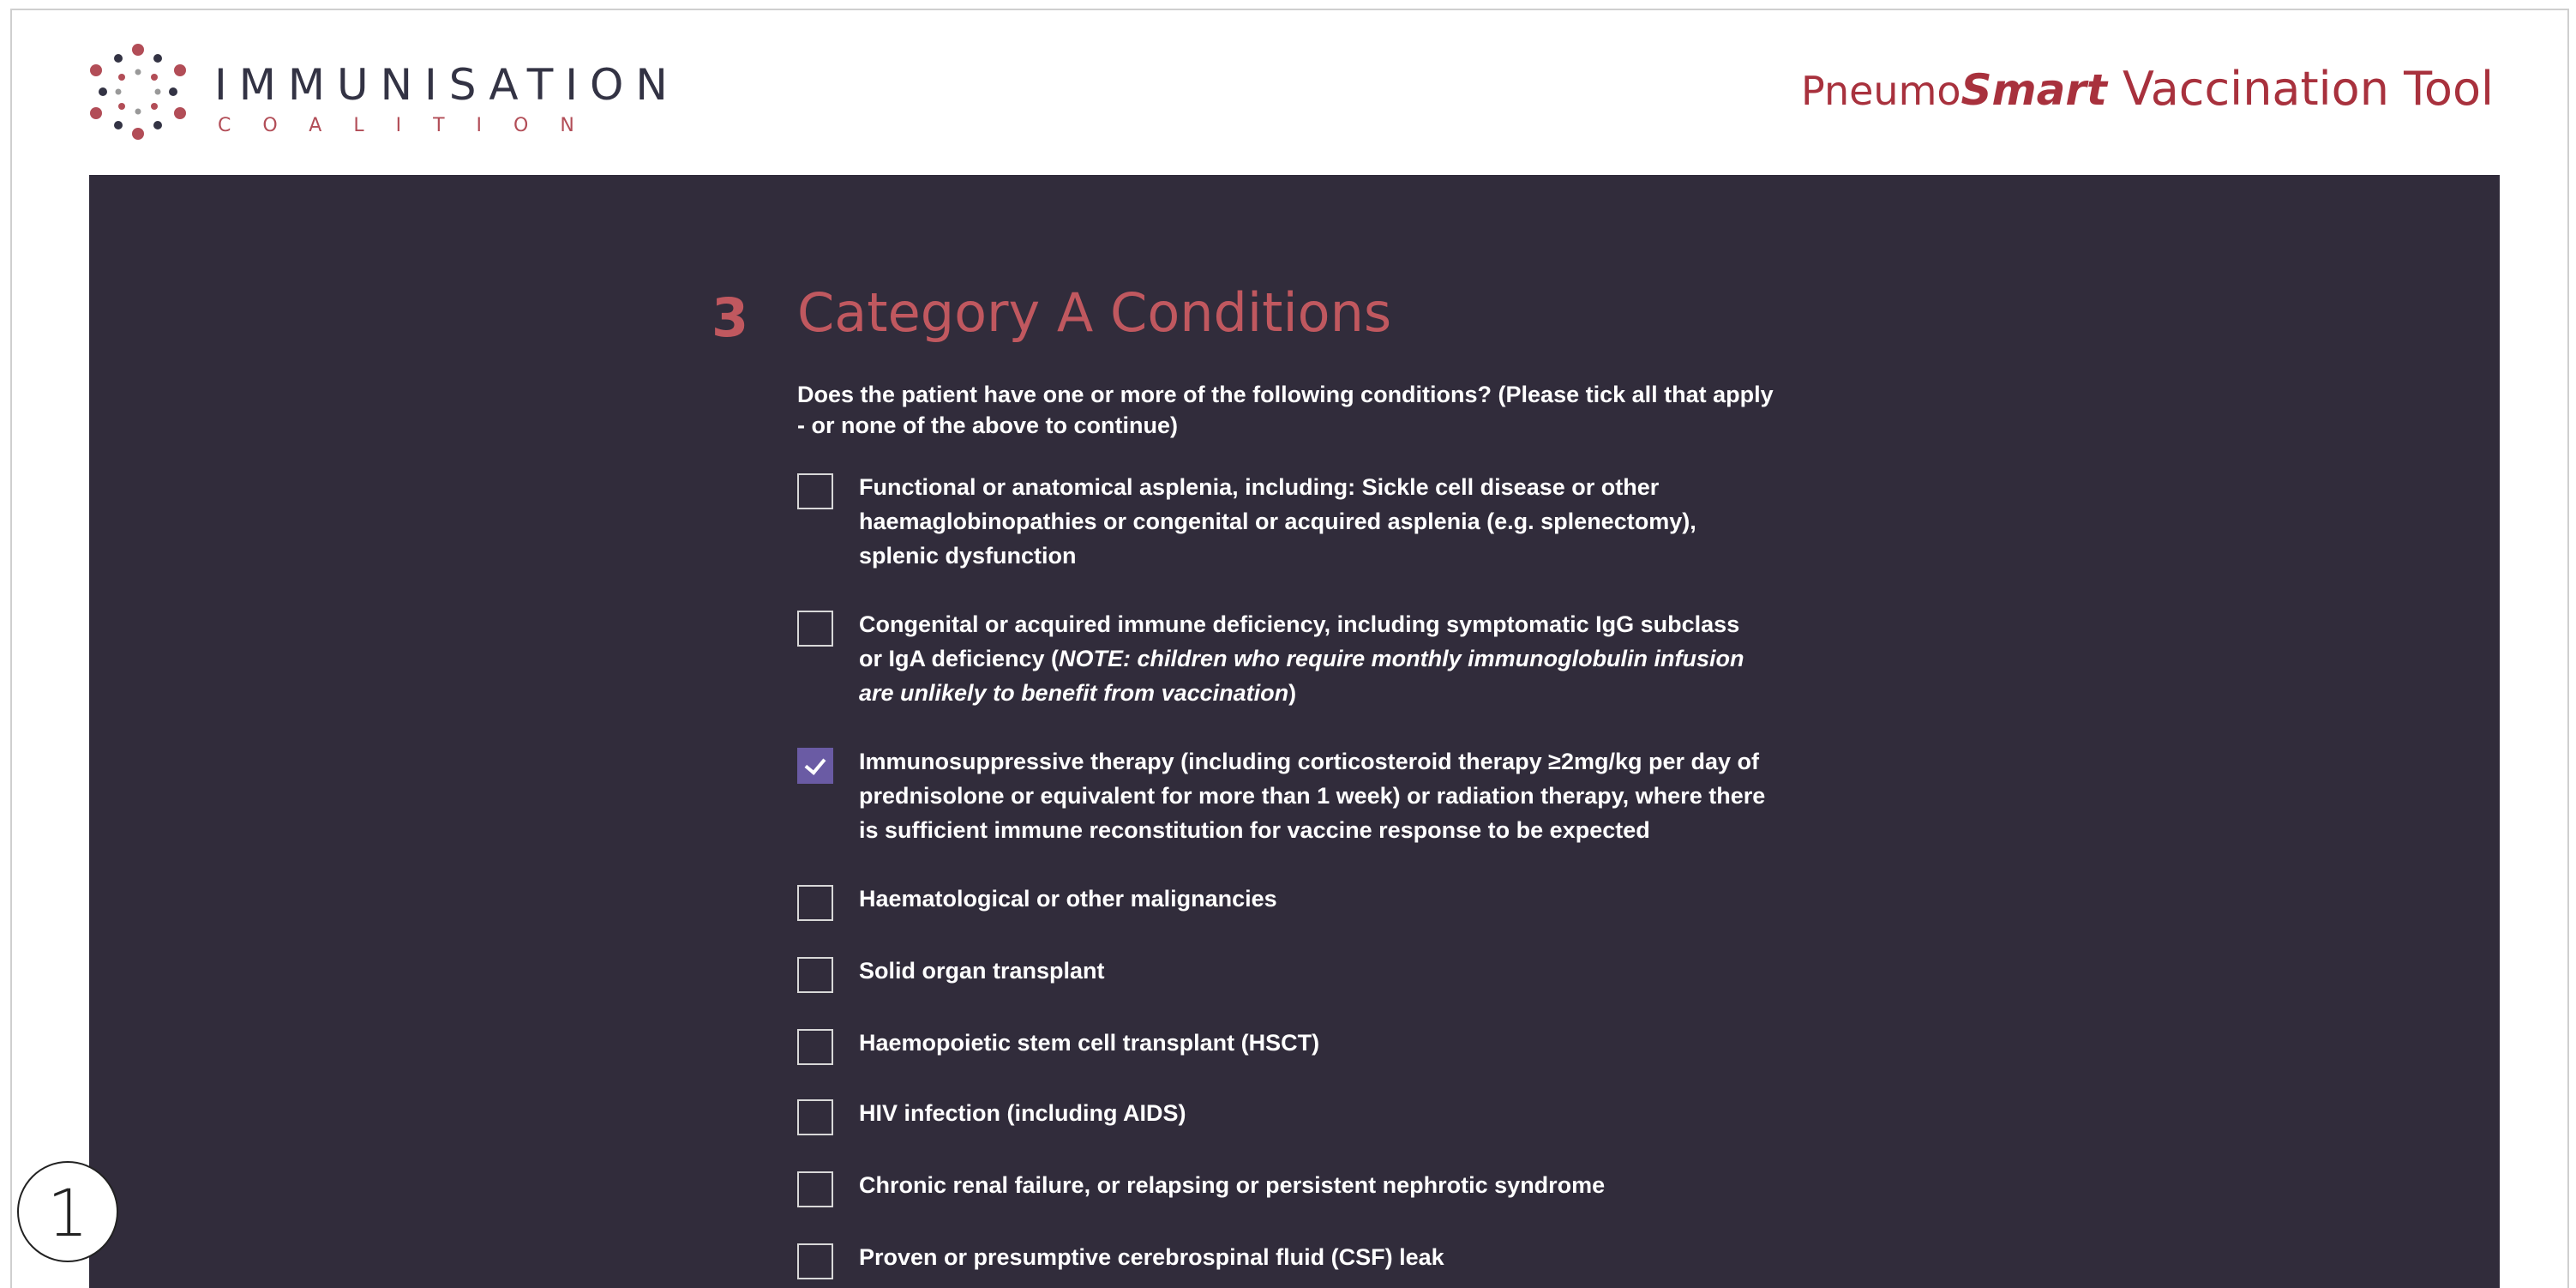  Describe the element at coordinates (1094, 312) in the screenshot. I see `section-heading: Category A Conditions` at that location.